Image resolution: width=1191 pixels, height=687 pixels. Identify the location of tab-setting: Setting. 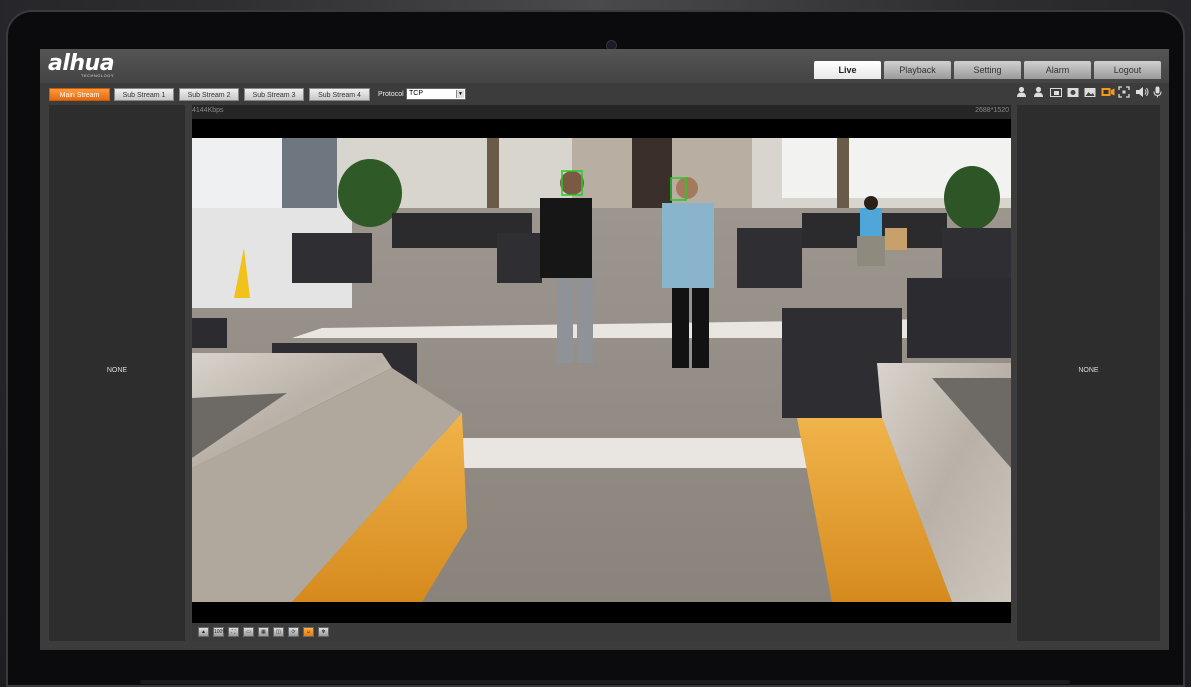
(987, 70).